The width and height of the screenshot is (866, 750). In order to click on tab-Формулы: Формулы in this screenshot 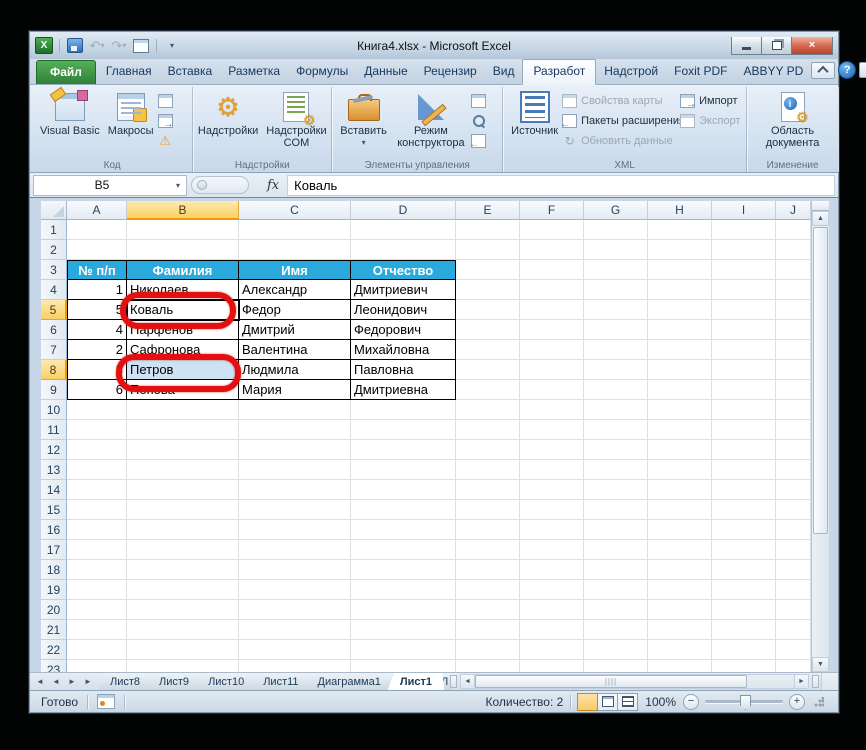, I will do `click(322, 71)`.